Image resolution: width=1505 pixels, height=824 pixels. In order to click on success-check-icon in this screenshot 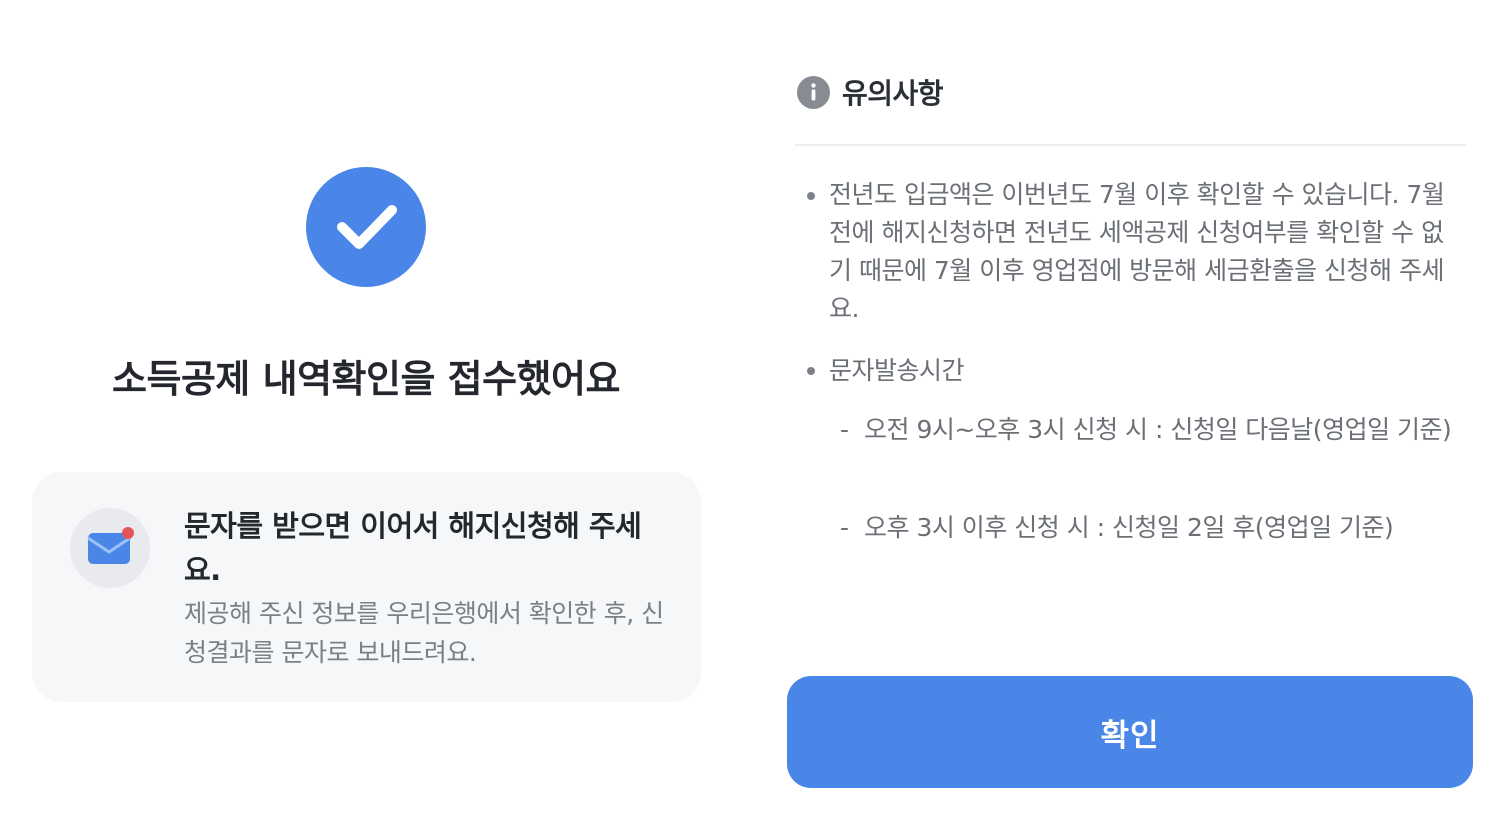, I will do `click(366, 227)`.